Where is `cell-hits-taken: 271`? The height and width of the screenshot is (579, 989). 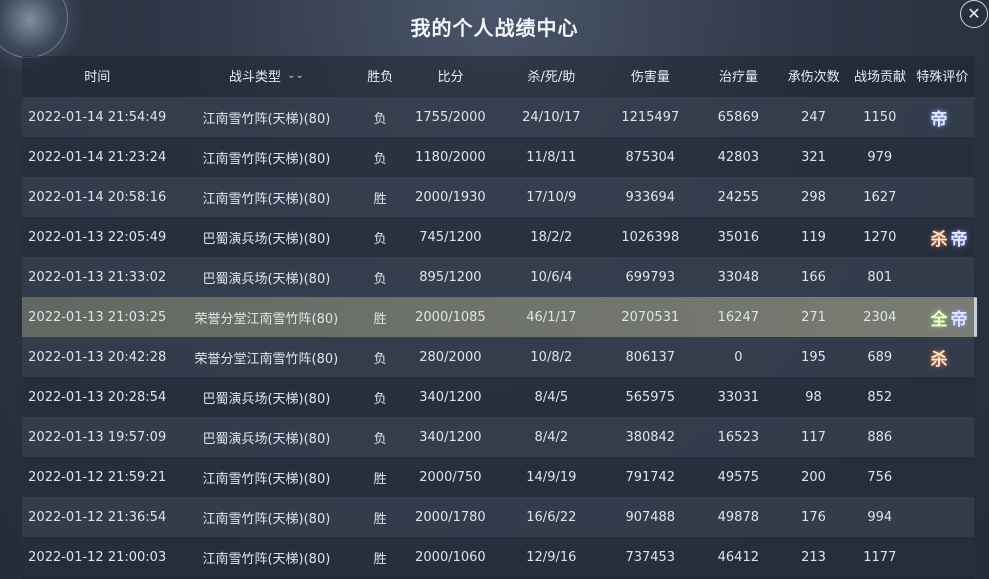 cell-hits-taken: 271 is located at coordinates (813, 317).